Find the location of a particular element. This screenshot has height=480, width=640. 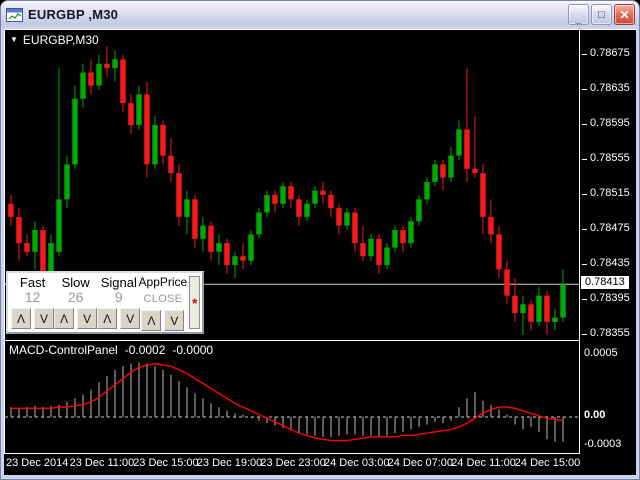

minimize-button: _ is located at coordinates (578, 14).